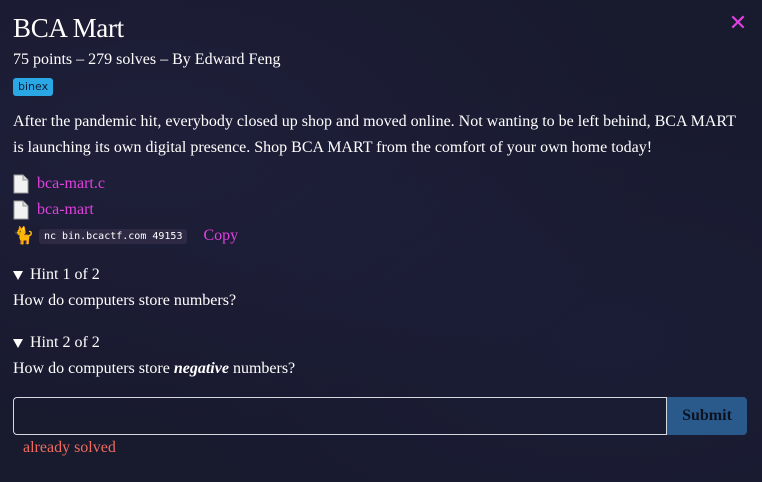 The image size is (762, 482). What do you see at coordinates (380, 343) in the screenshot?
I see `hint-2-toggle: Hint 2 of 2` at bounding box center [380, 343].